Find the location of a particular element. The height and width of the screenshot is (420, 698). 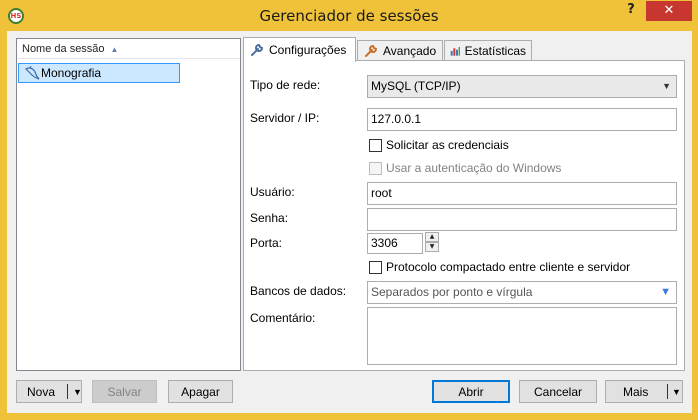

port-input: 3306 is located at coordinates (395, 243).